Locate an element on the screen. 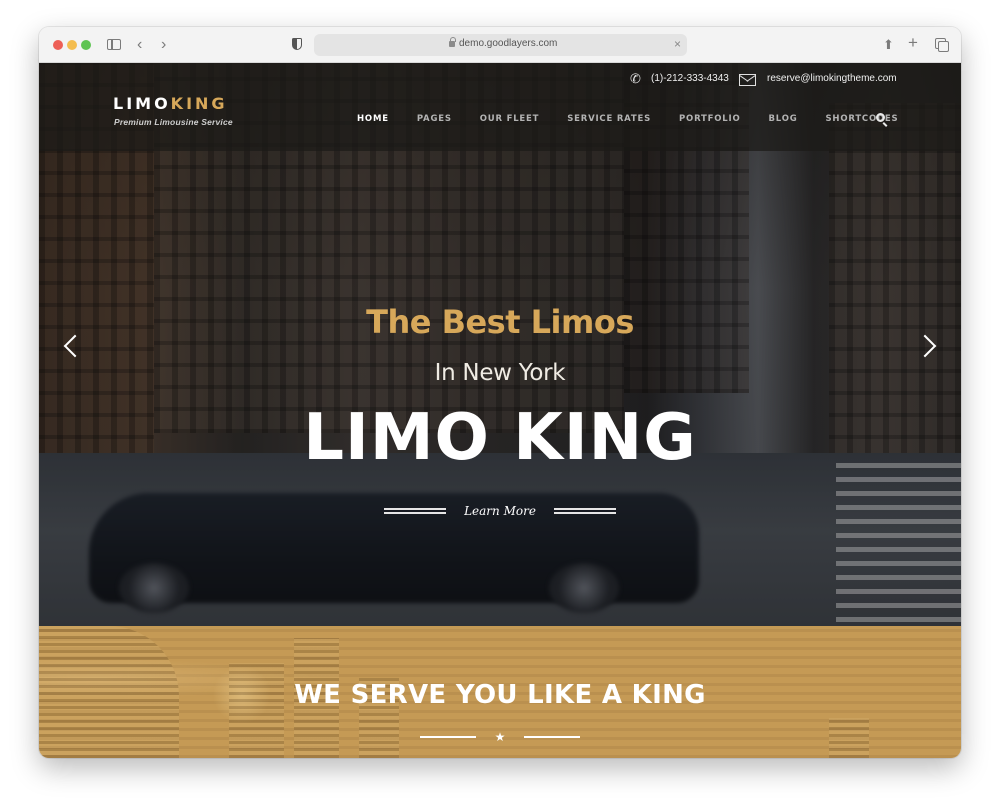  hero-subheadline: In New York is located at coordinates (500, 373).